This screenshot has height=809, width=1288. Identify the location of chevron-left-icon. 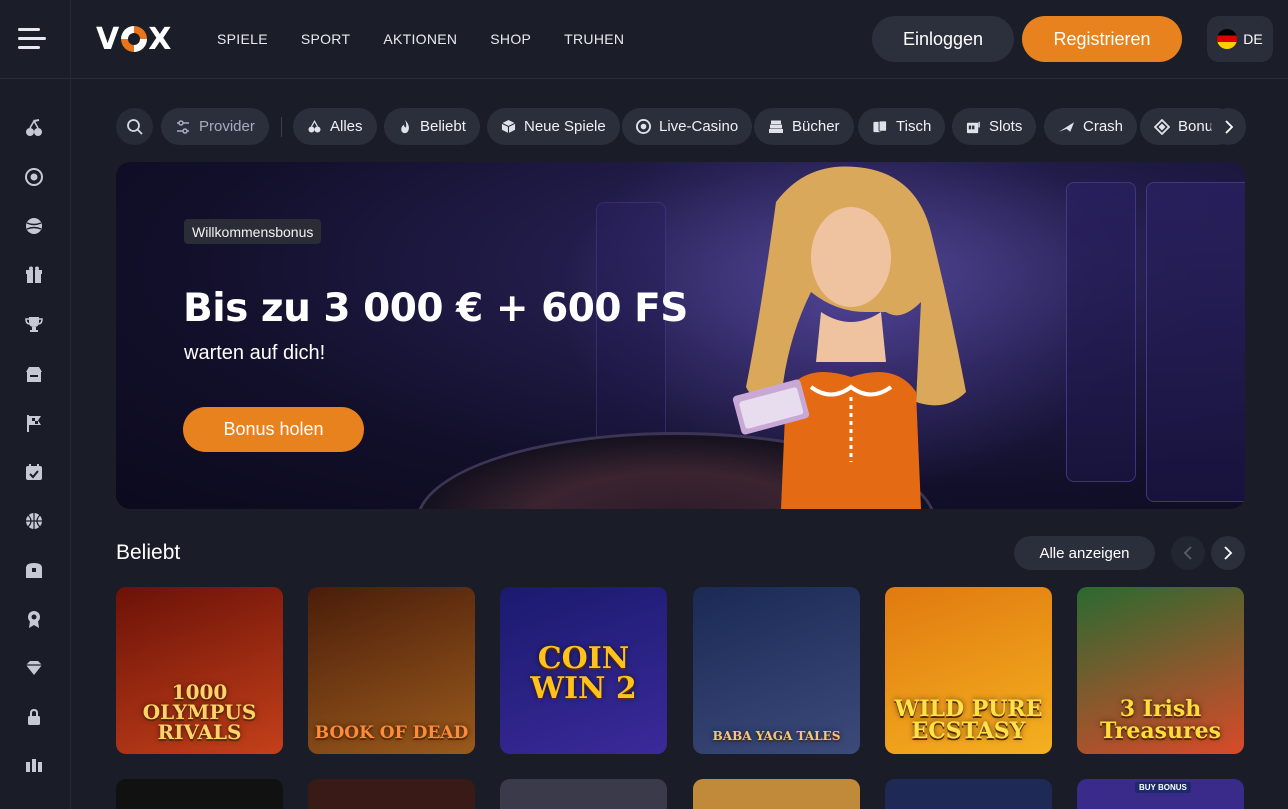
(1187, 553).